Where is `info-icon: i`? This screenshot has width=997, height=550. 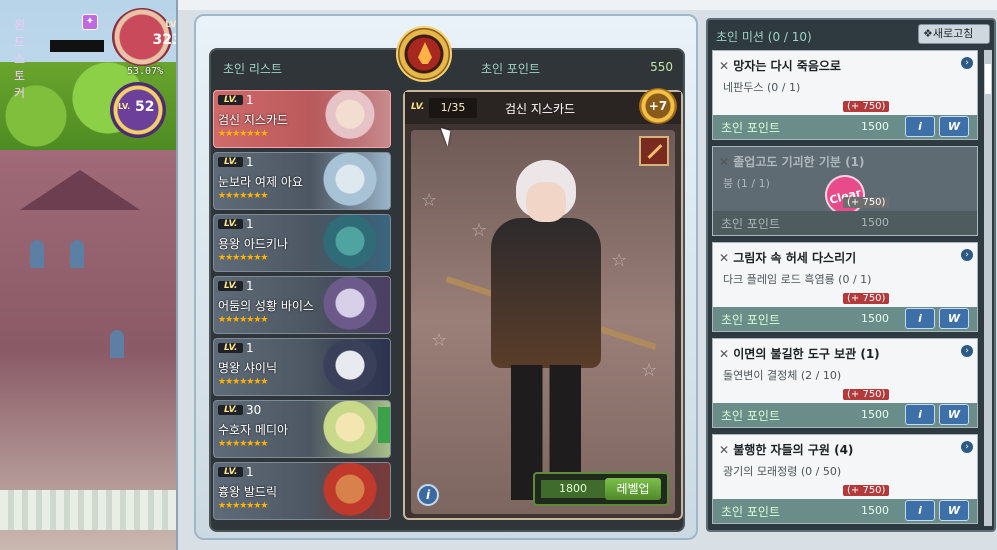
info-icon: i is located at coordinates (428, 495).